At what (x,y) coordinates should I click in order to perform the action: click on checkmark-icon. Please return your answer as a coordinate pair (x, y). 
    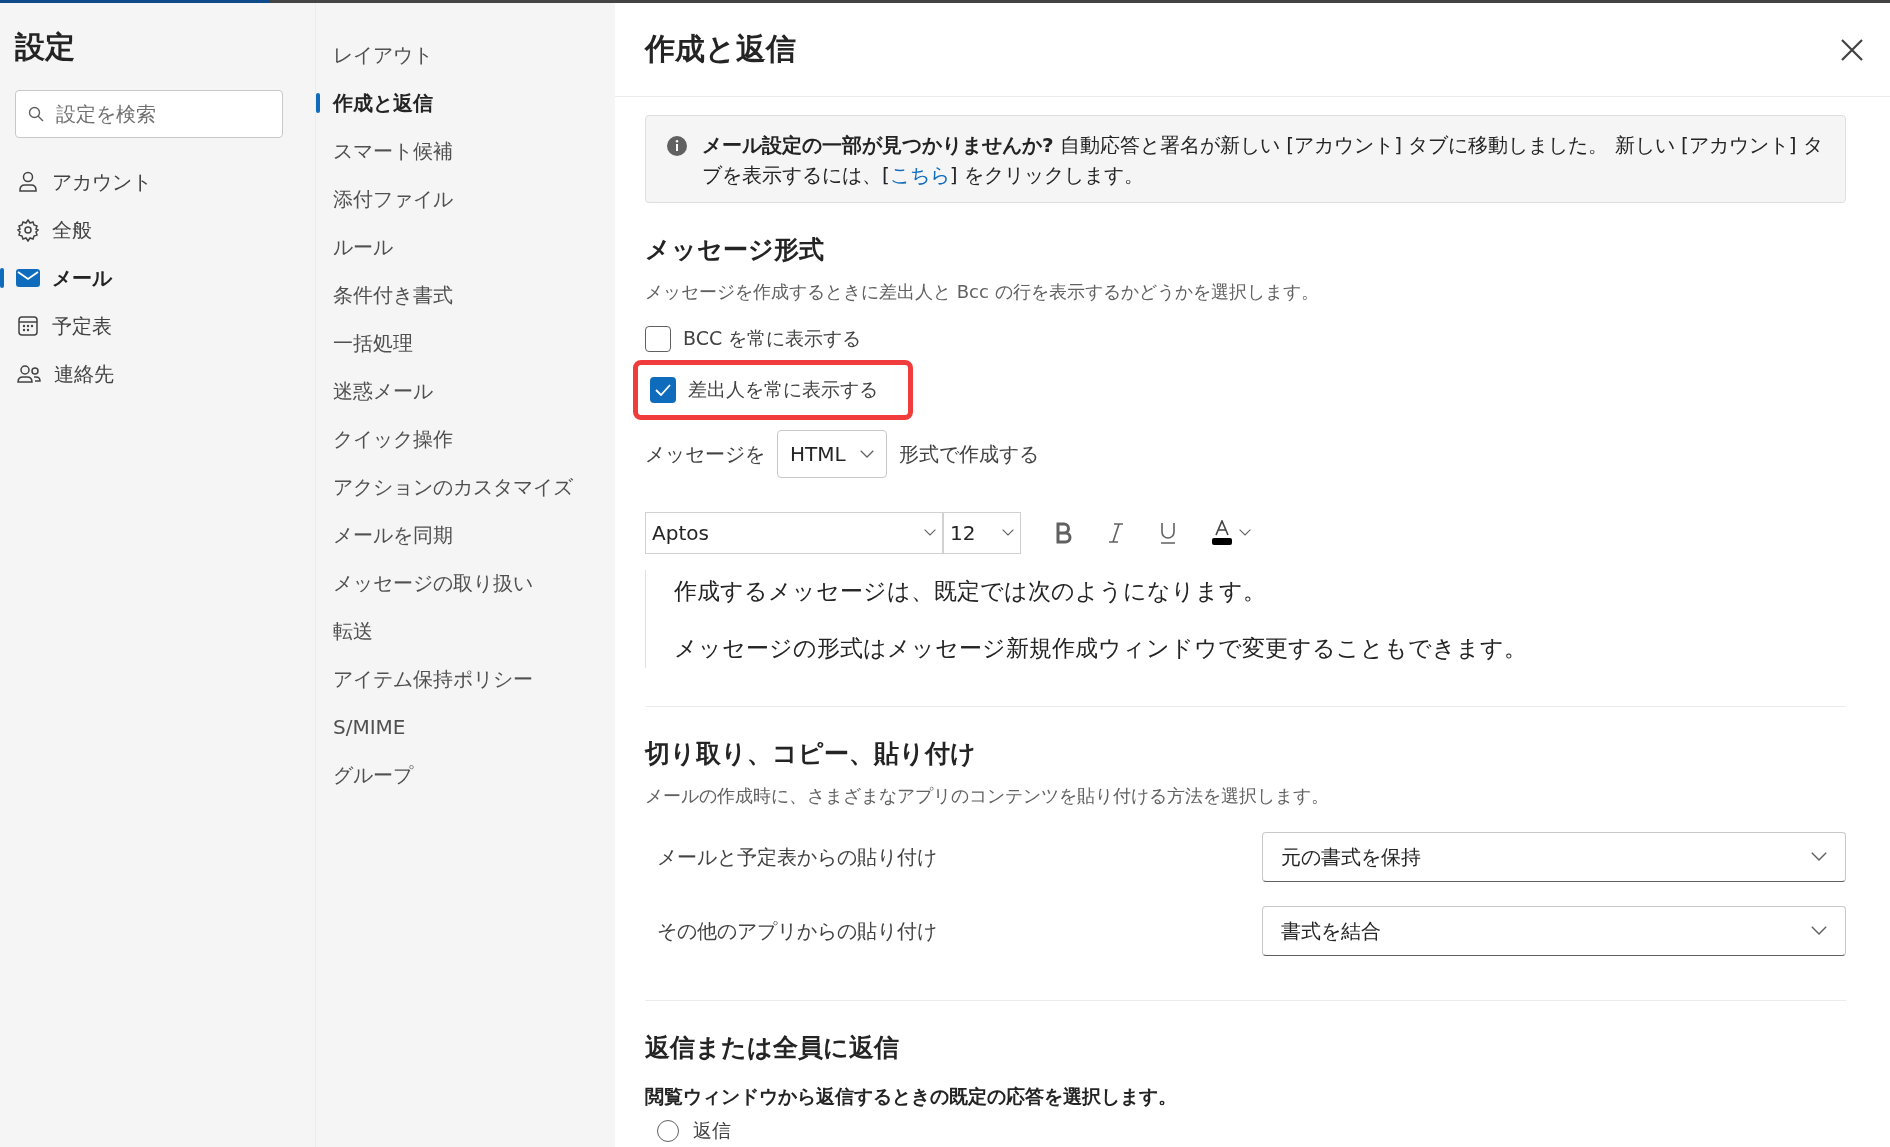
    Looking at the image, I should click on (663, 390).